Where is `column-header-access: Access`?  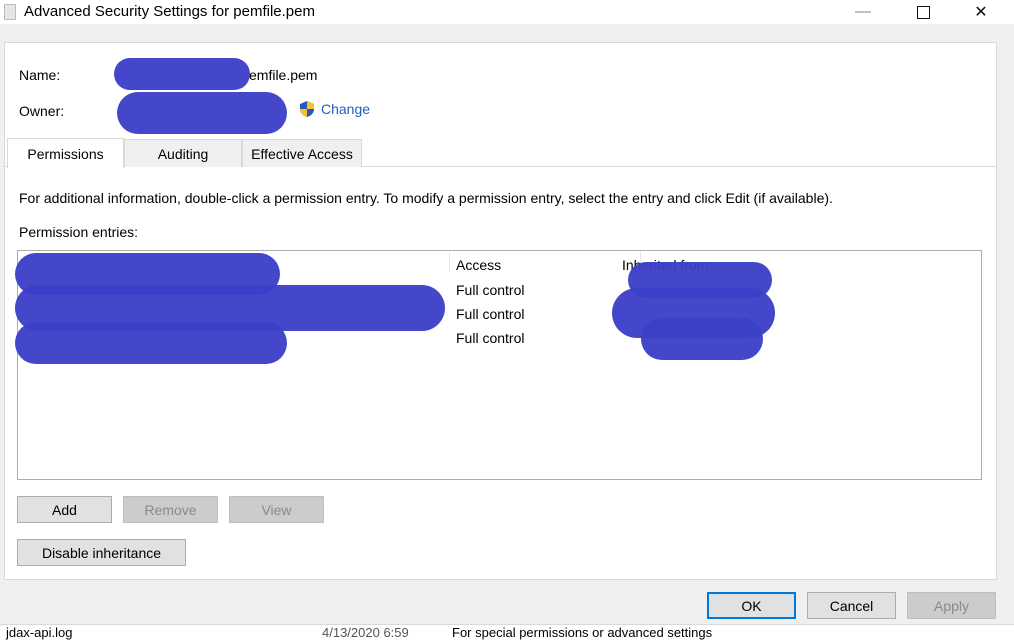 column-header-access: Access is located at coordinates (478, 265).